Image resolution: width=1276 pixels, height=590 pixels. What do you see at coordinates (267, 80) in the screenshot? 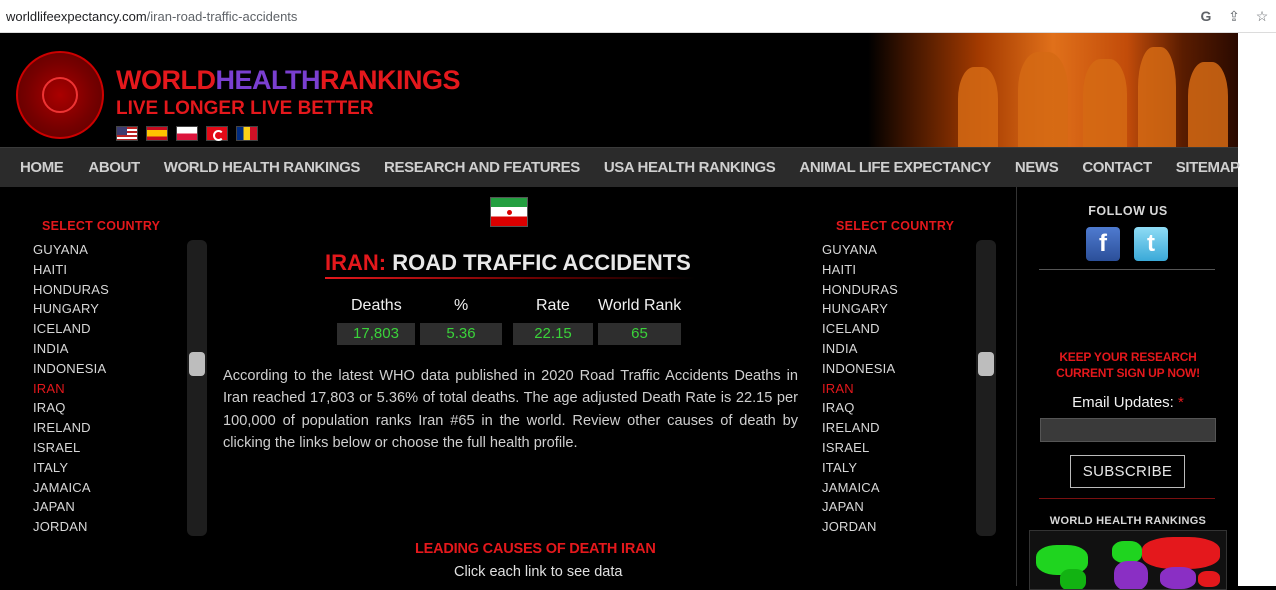
I see `brand-health: HEALTH` at bounding box center [267, 80].